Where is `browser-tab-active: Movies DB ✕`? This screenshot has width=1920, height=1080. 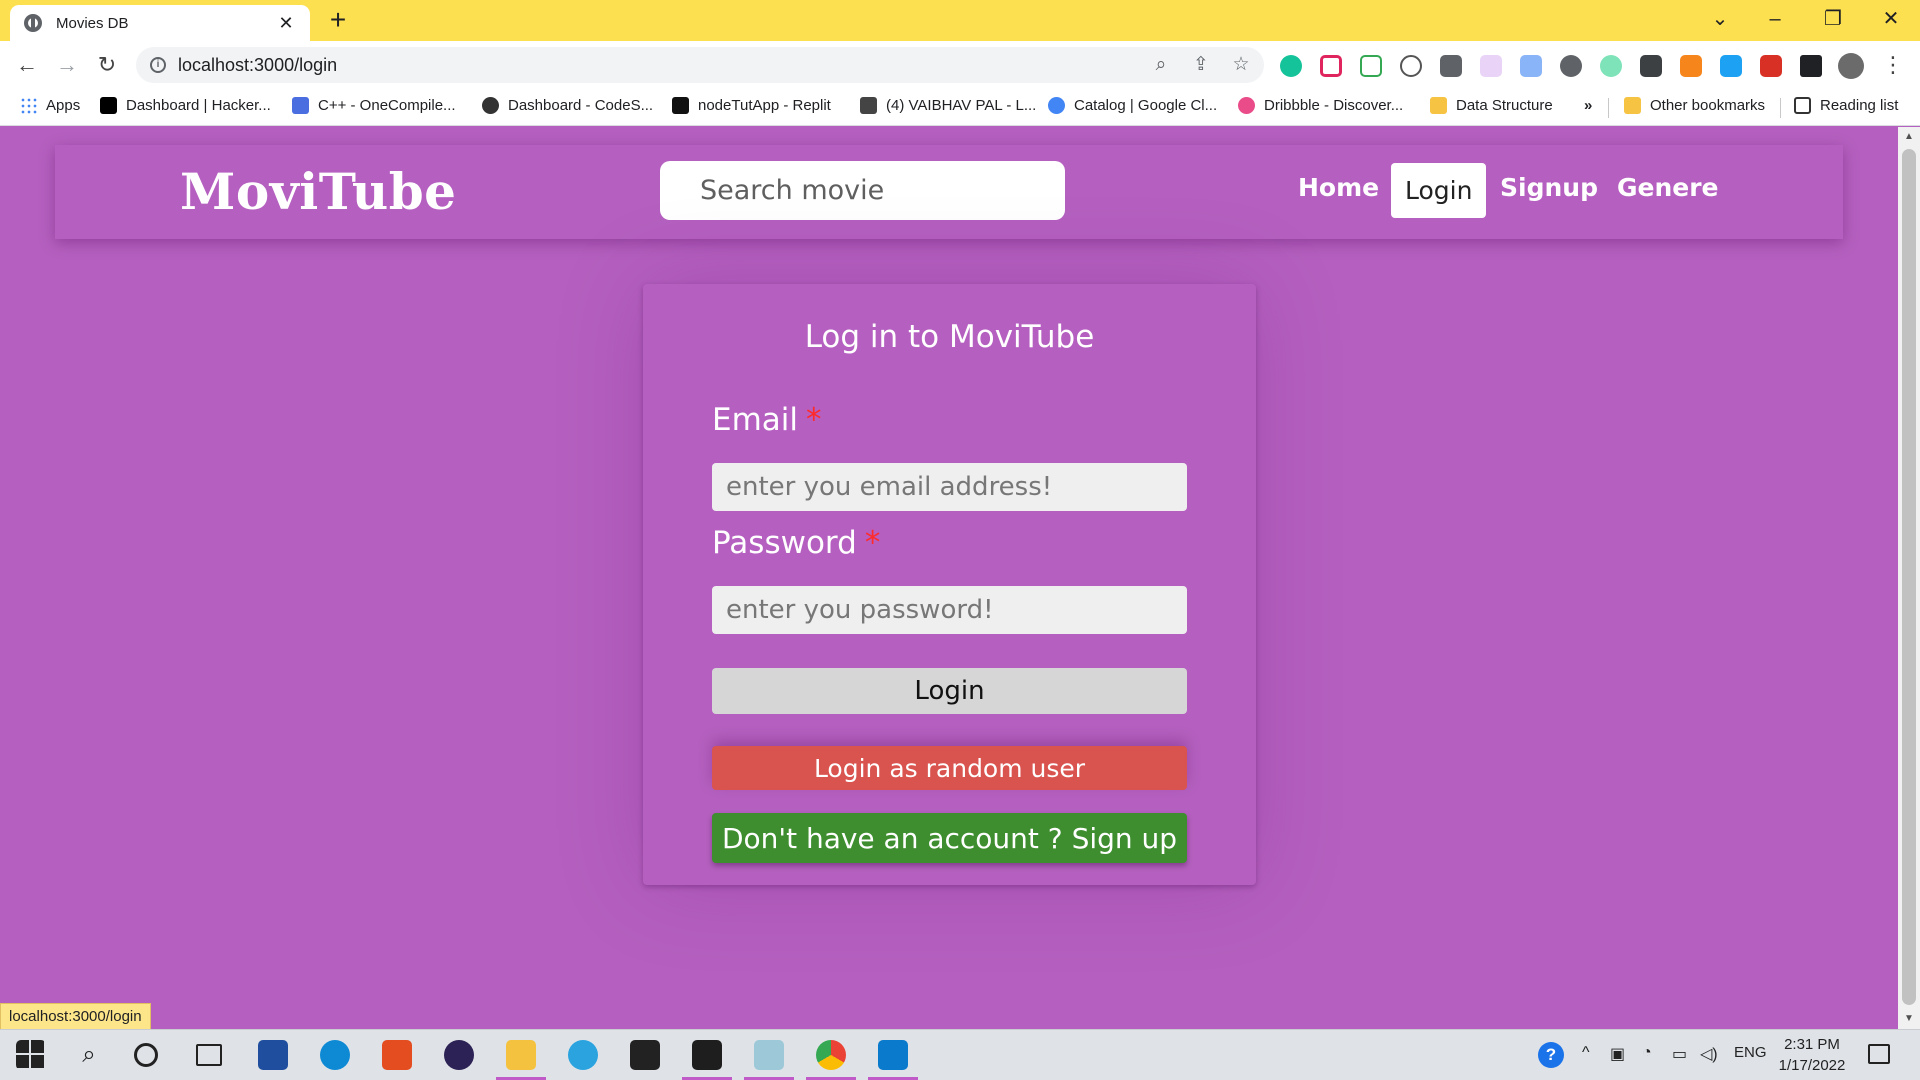 browser-tab-active: Movies DB ✕ is located at coordinates (160, 23).